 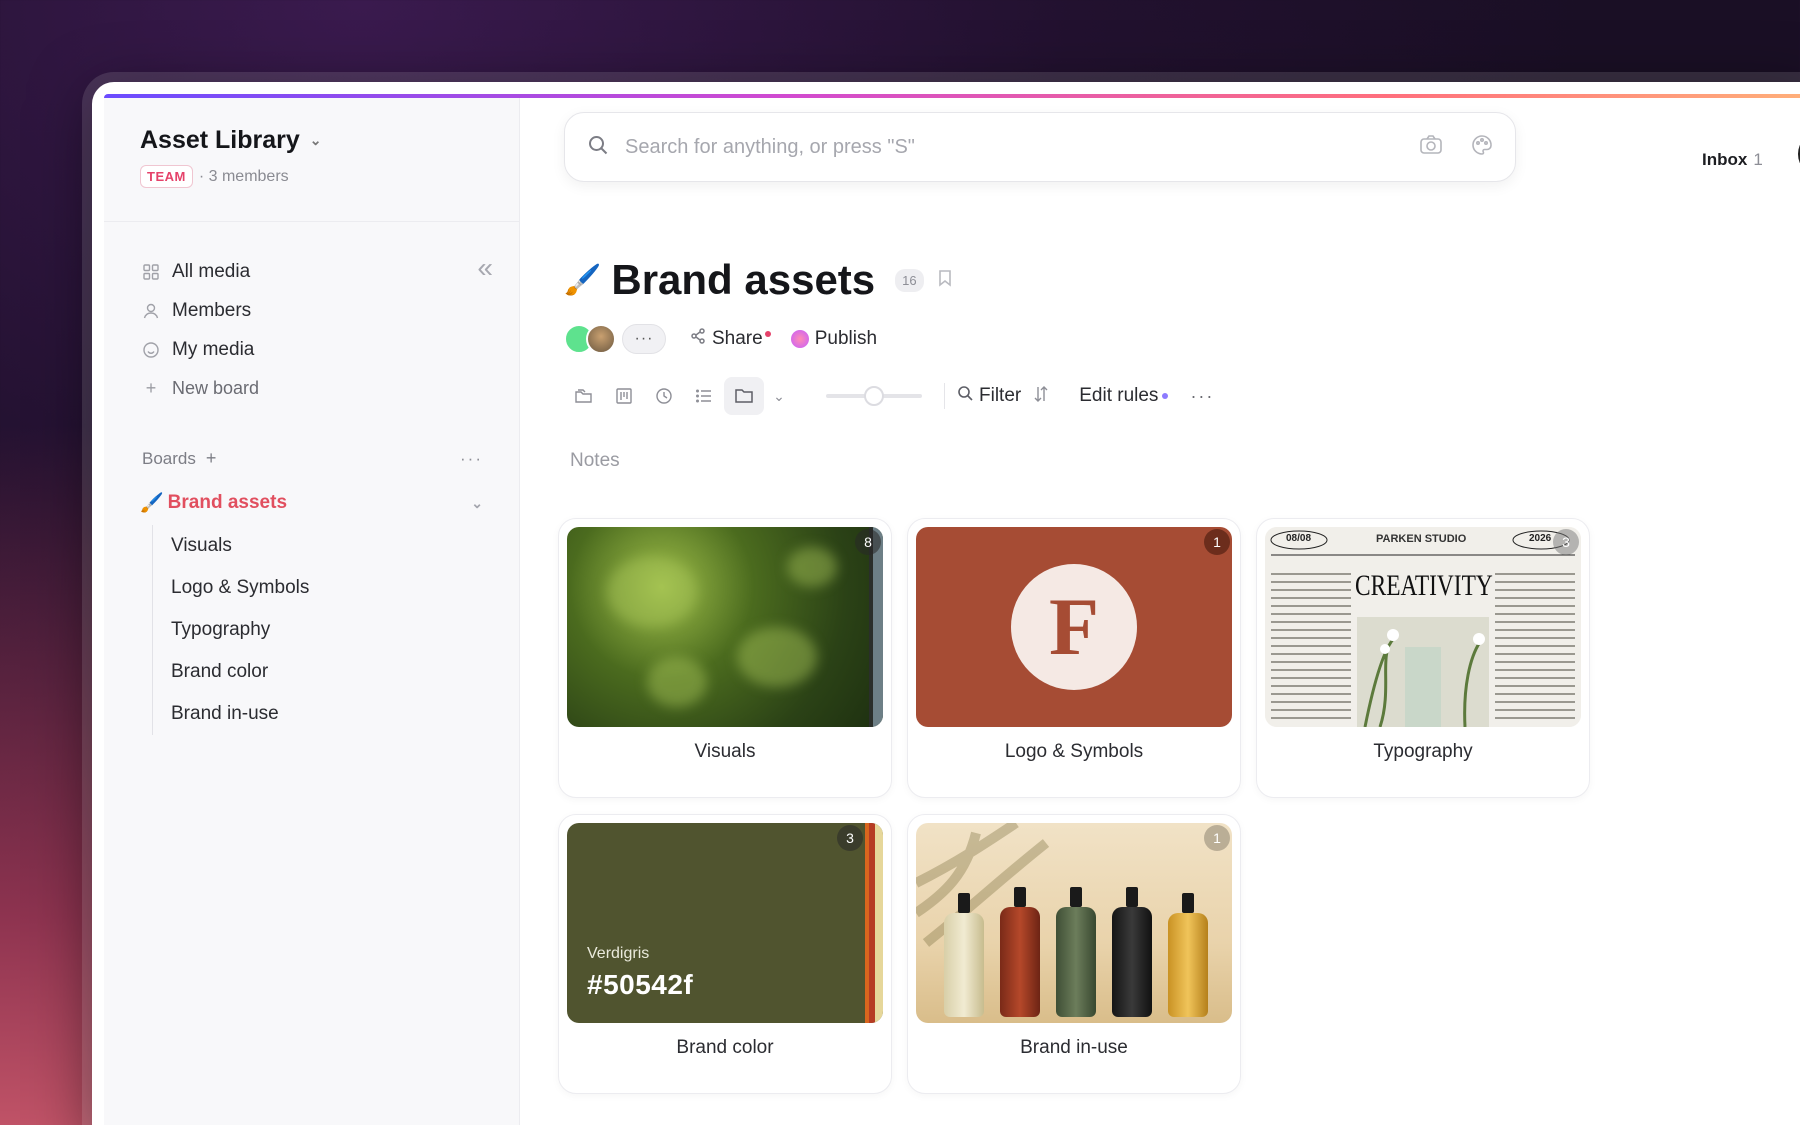 What do you see at coordinates (471, 459) in the screenshot?
I see `boards-more-icon: ···` at bounding box center [471, 459].